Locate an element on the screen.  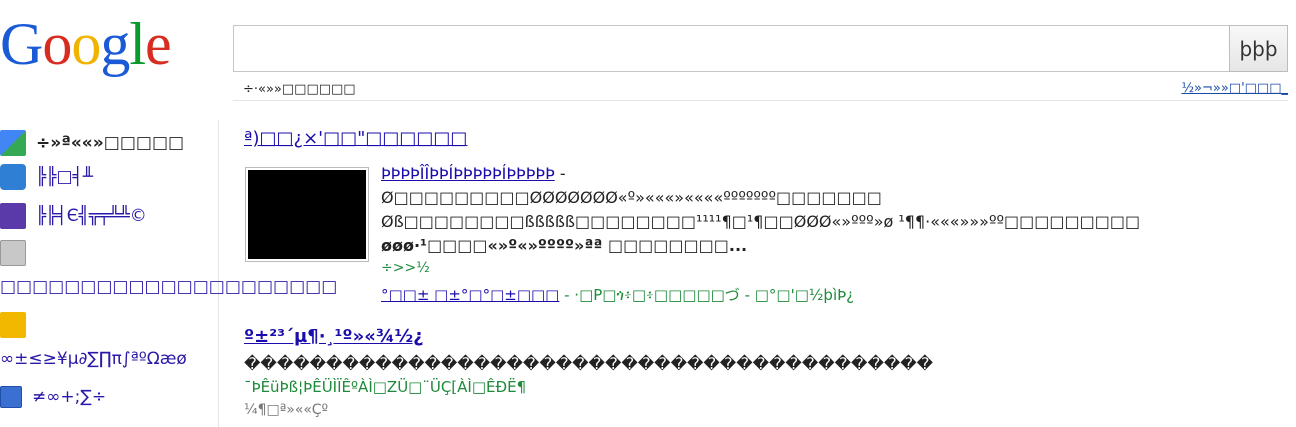
search-input is located at coordinates (731, 48).